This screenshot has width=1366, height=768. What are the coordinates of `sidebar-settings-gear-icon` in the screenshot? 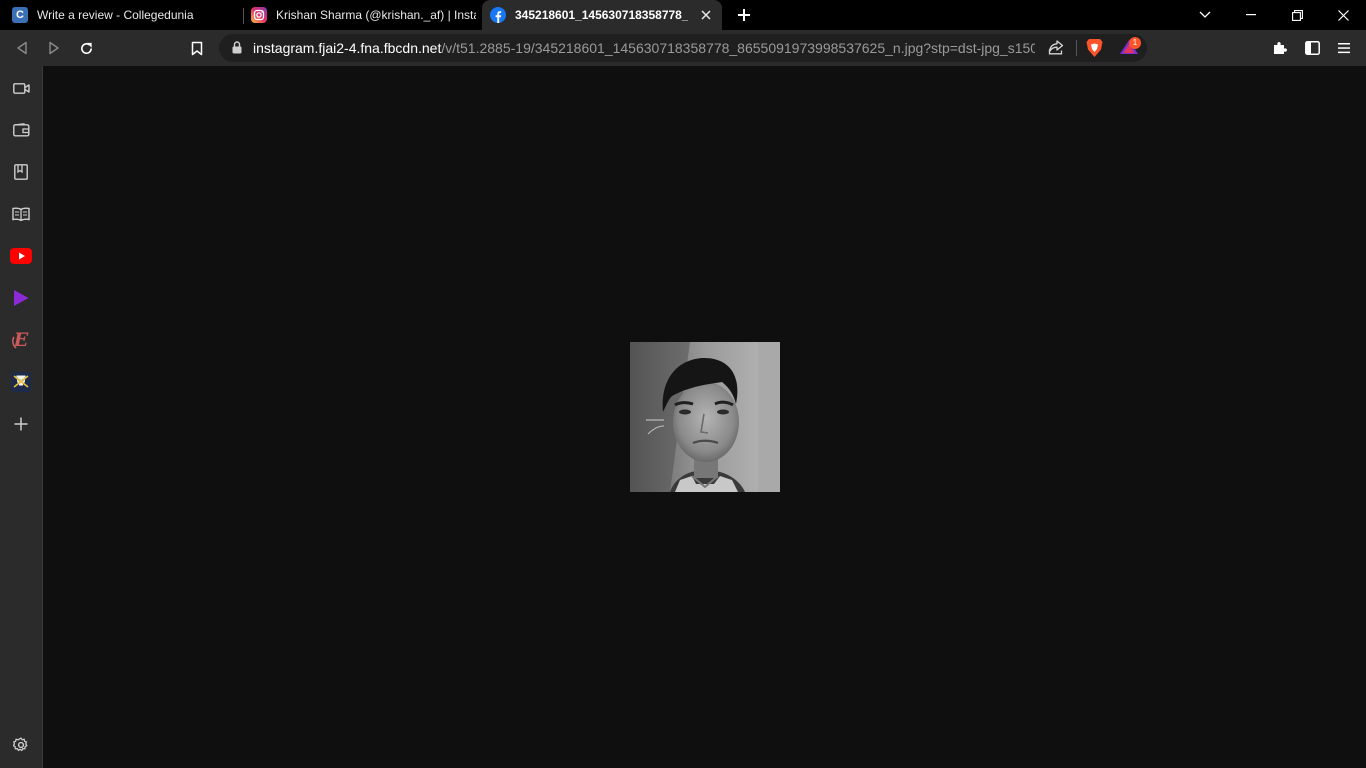 It's located at (21, 745).